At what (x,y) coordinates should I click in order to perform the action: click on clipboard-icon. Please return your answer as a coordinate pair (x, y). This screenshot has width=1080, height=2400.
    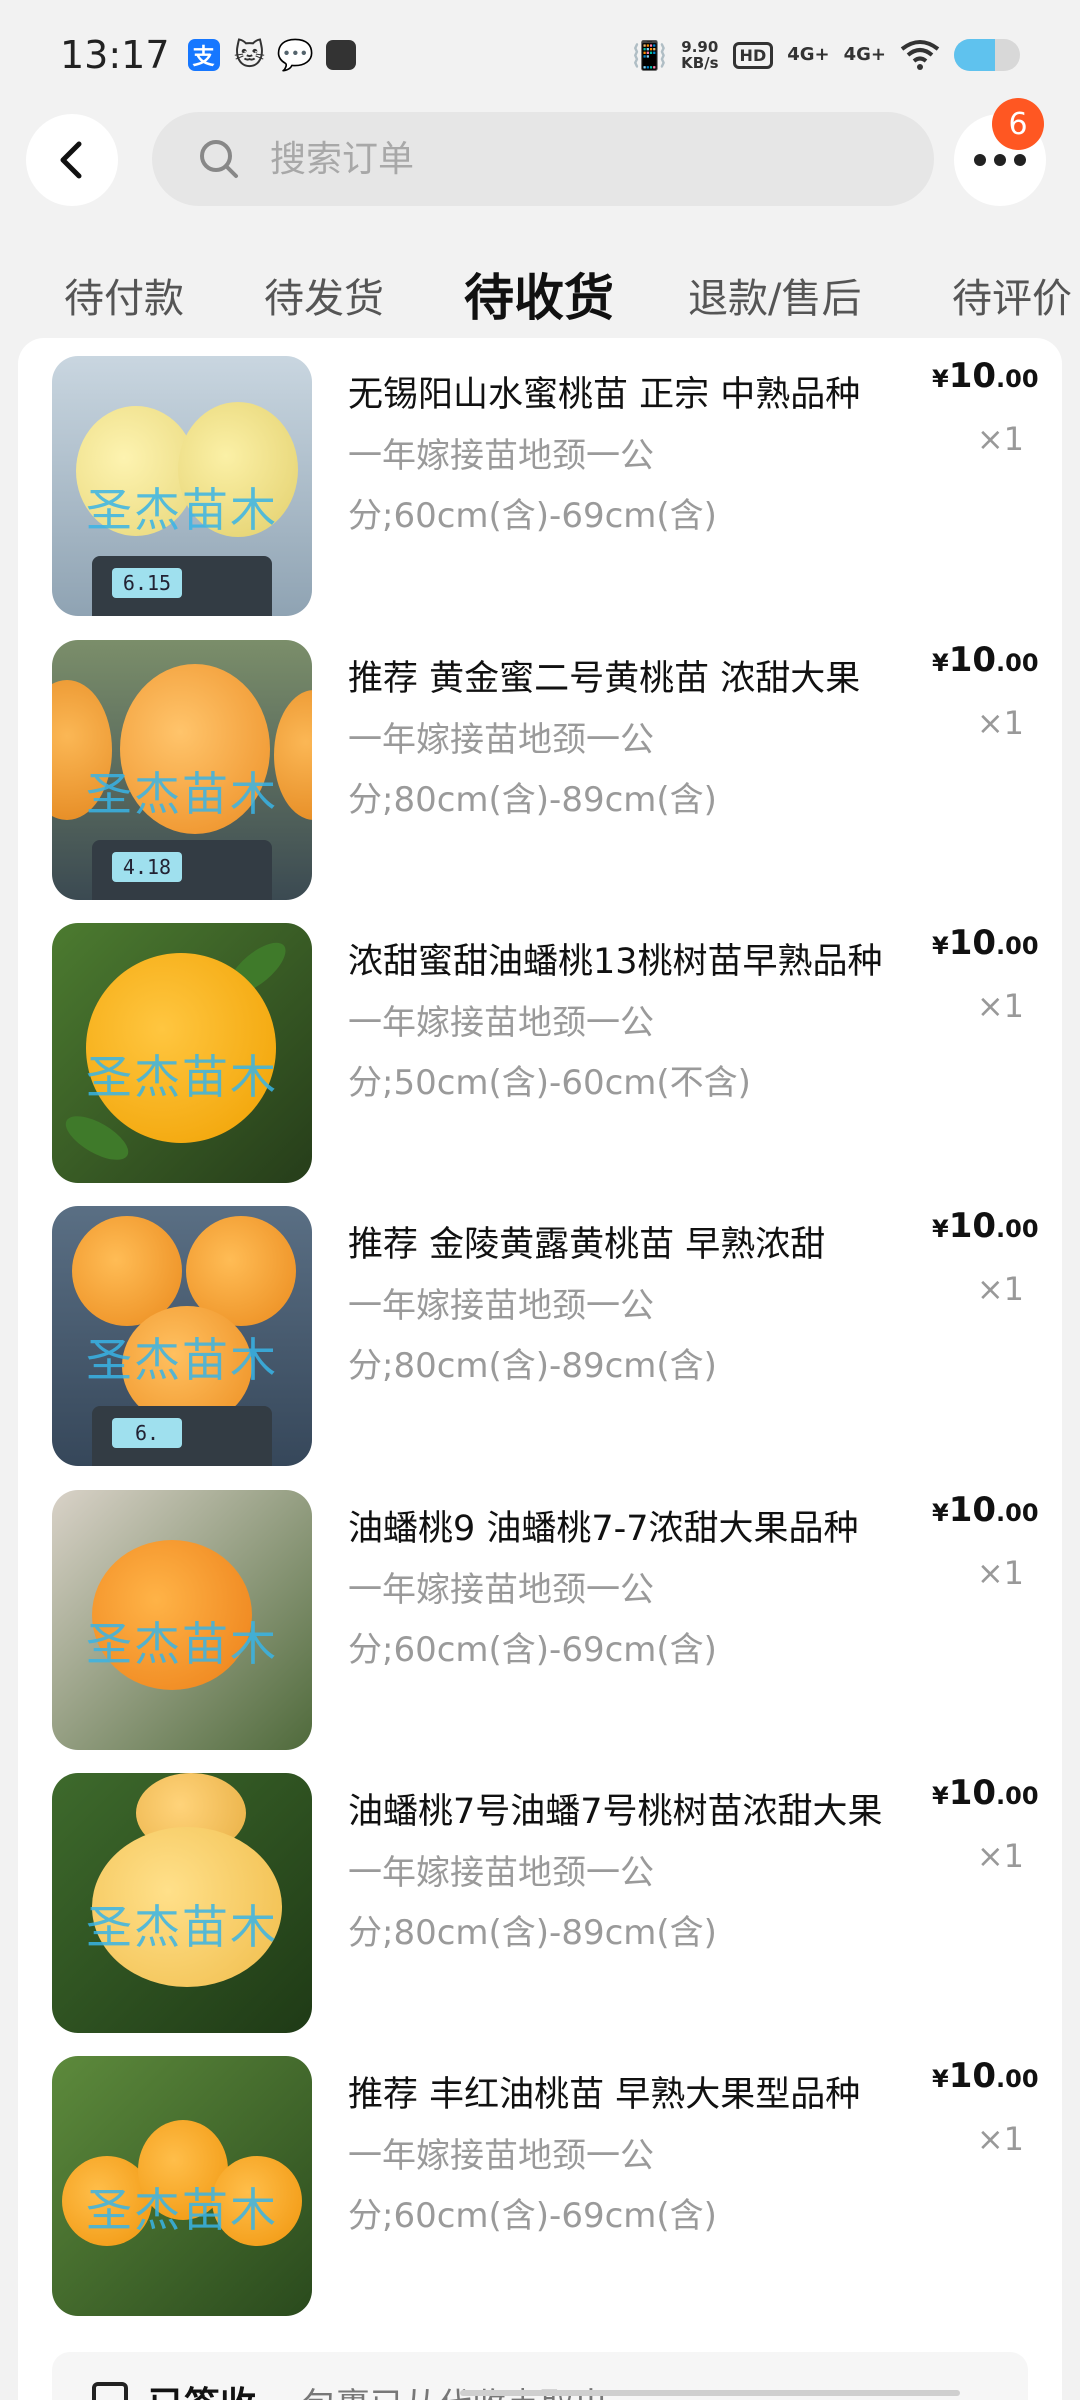
    Looking at the image, I should click on (110, 2391).